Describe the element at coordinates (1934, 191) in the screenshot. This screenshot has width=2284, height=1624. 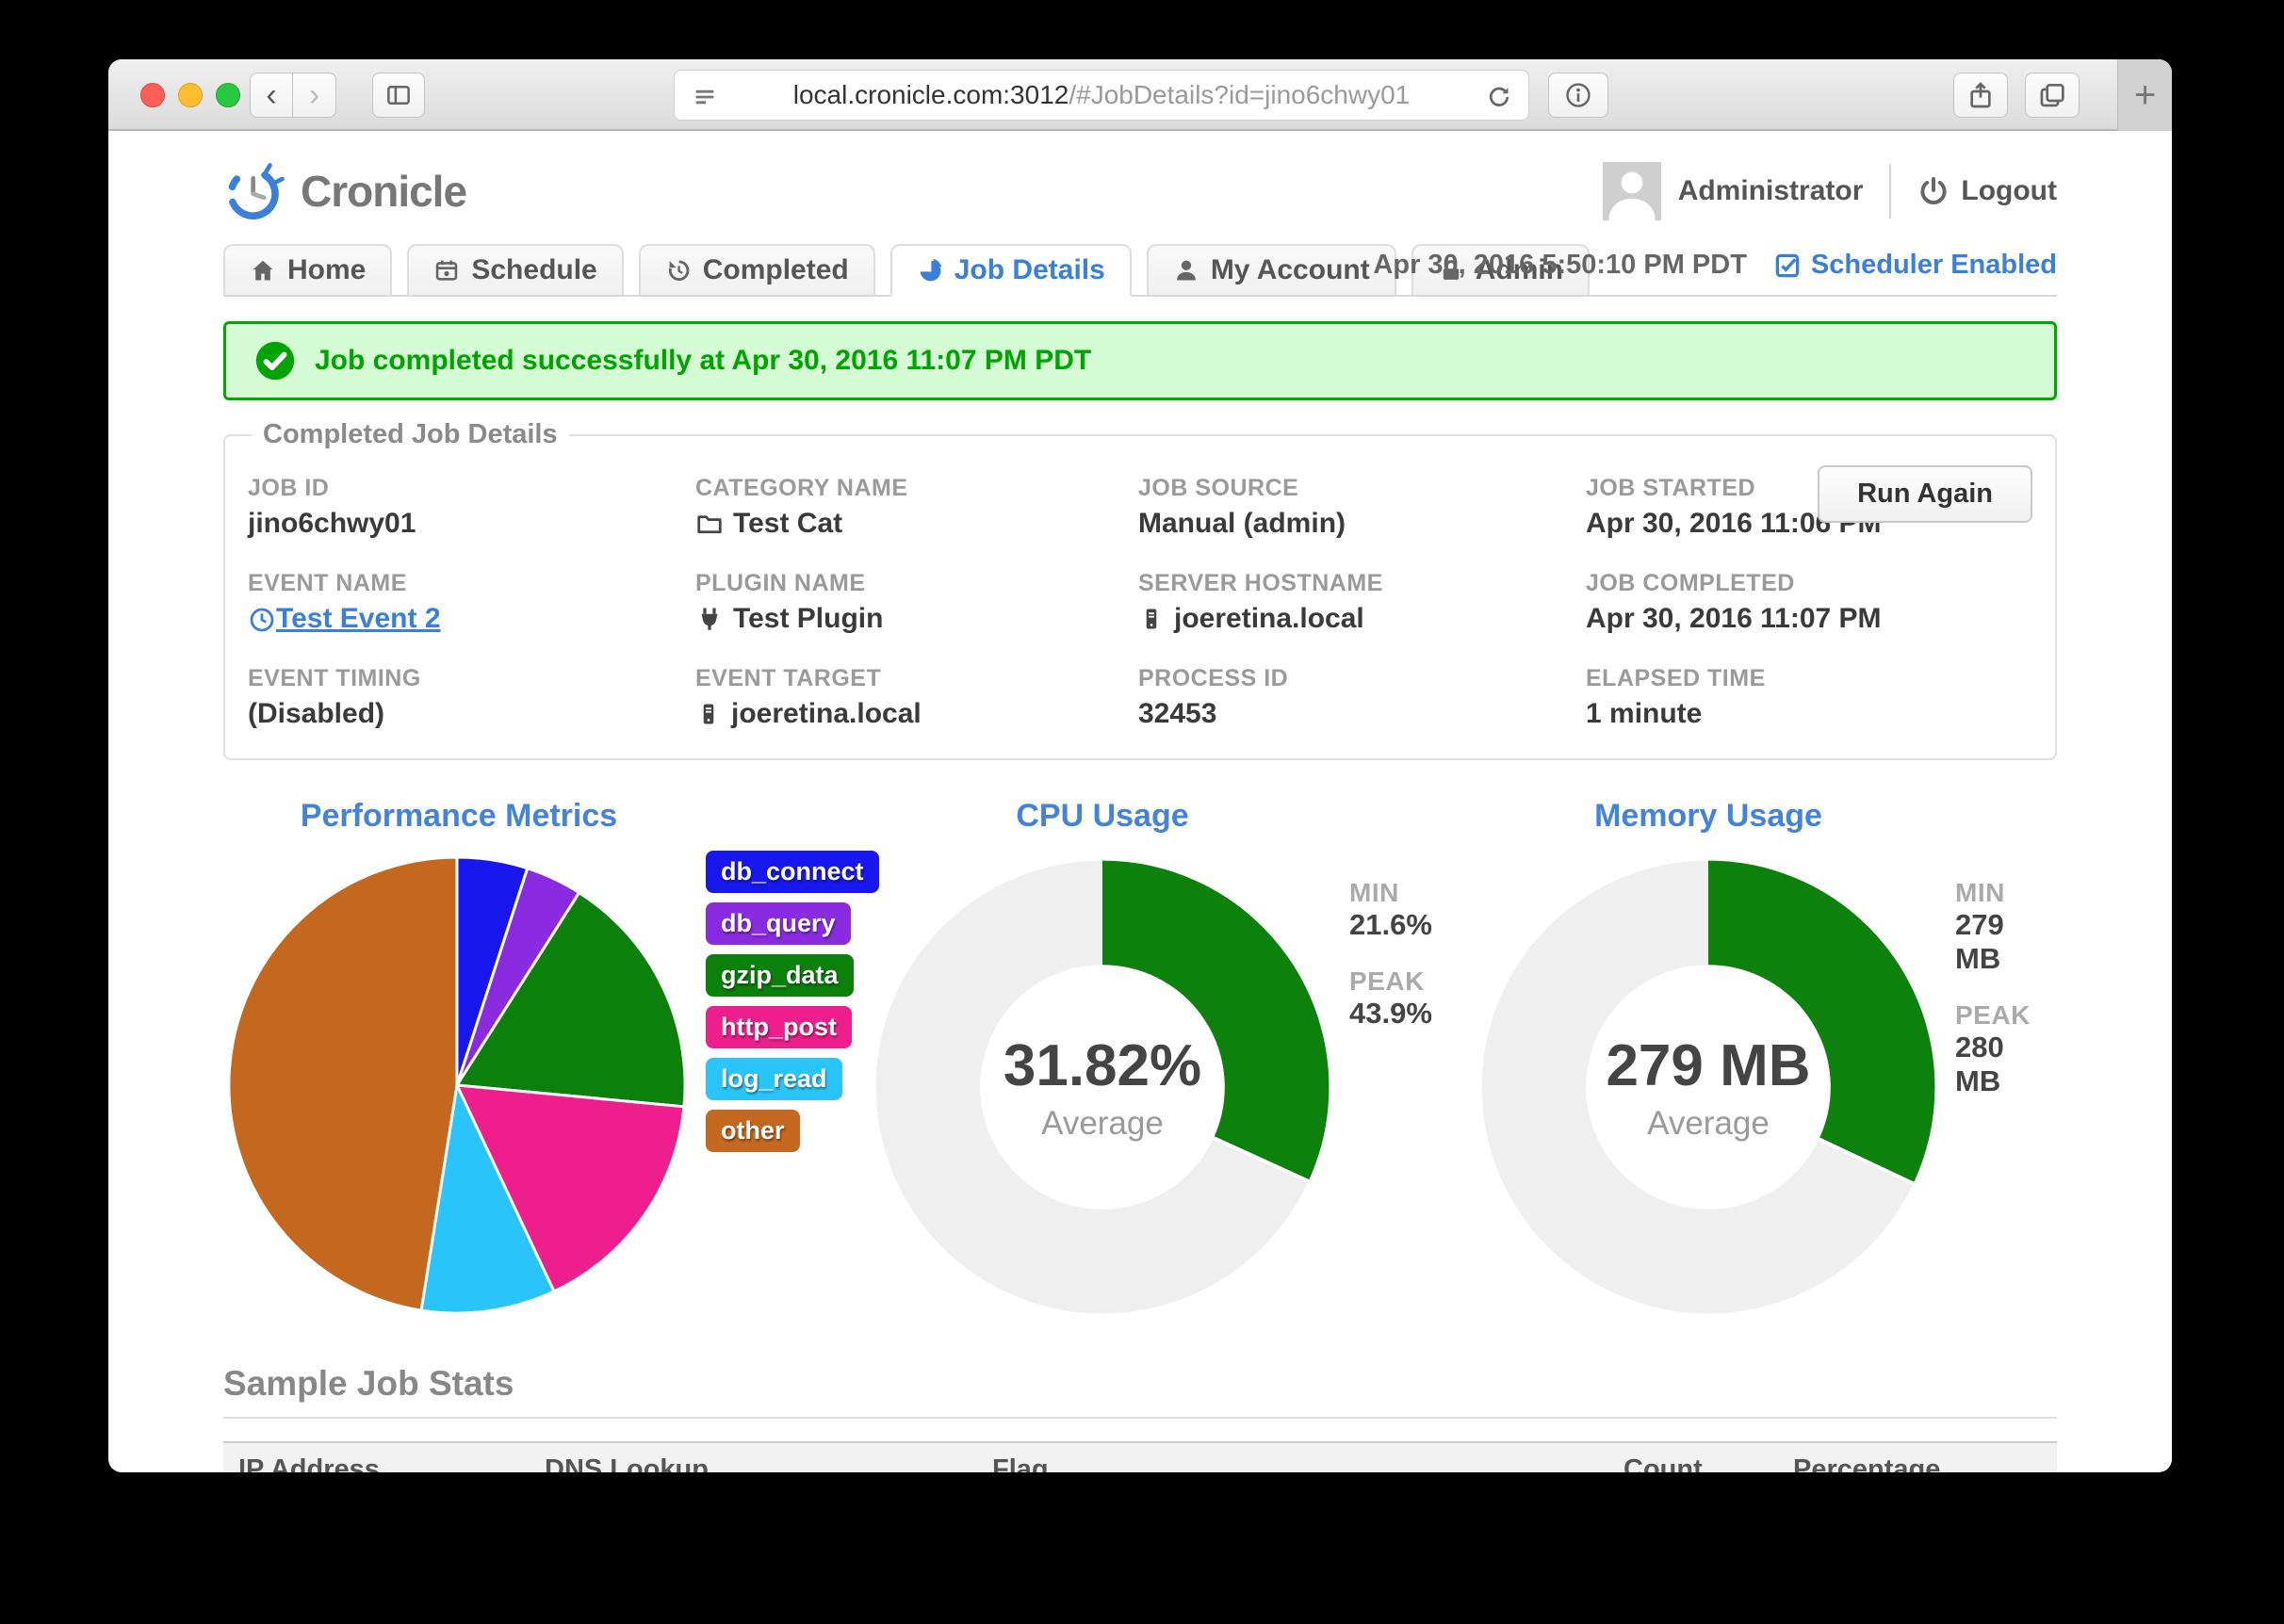
I see `power-icon` at that location.